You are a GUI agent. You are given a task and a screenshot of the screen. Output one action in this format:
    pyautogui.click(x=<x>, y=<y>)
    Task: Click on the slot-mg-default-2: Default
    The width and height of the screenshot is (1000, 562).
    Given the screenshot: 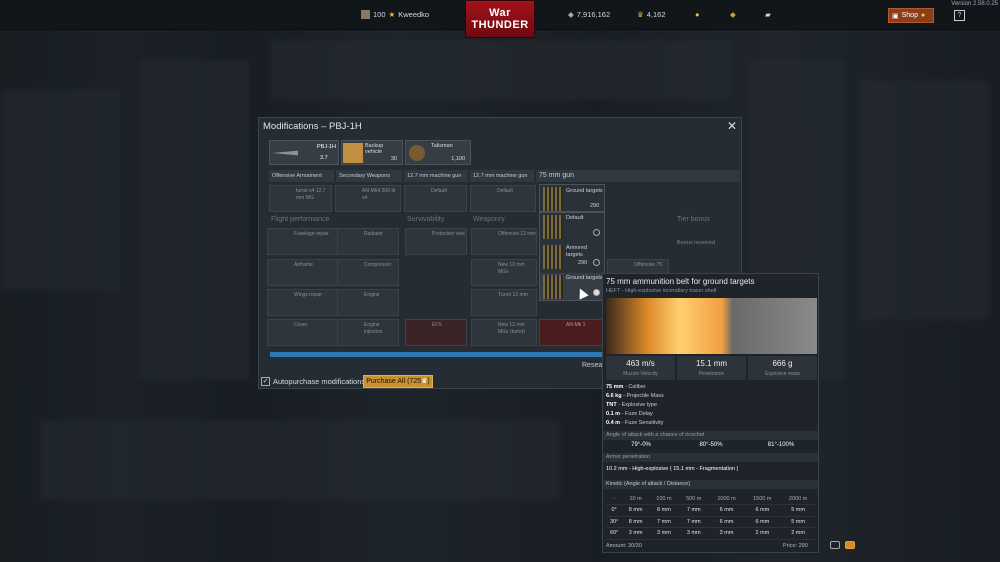 What is the action you would take?
    pyautogui.click(x=503, y=198)
    